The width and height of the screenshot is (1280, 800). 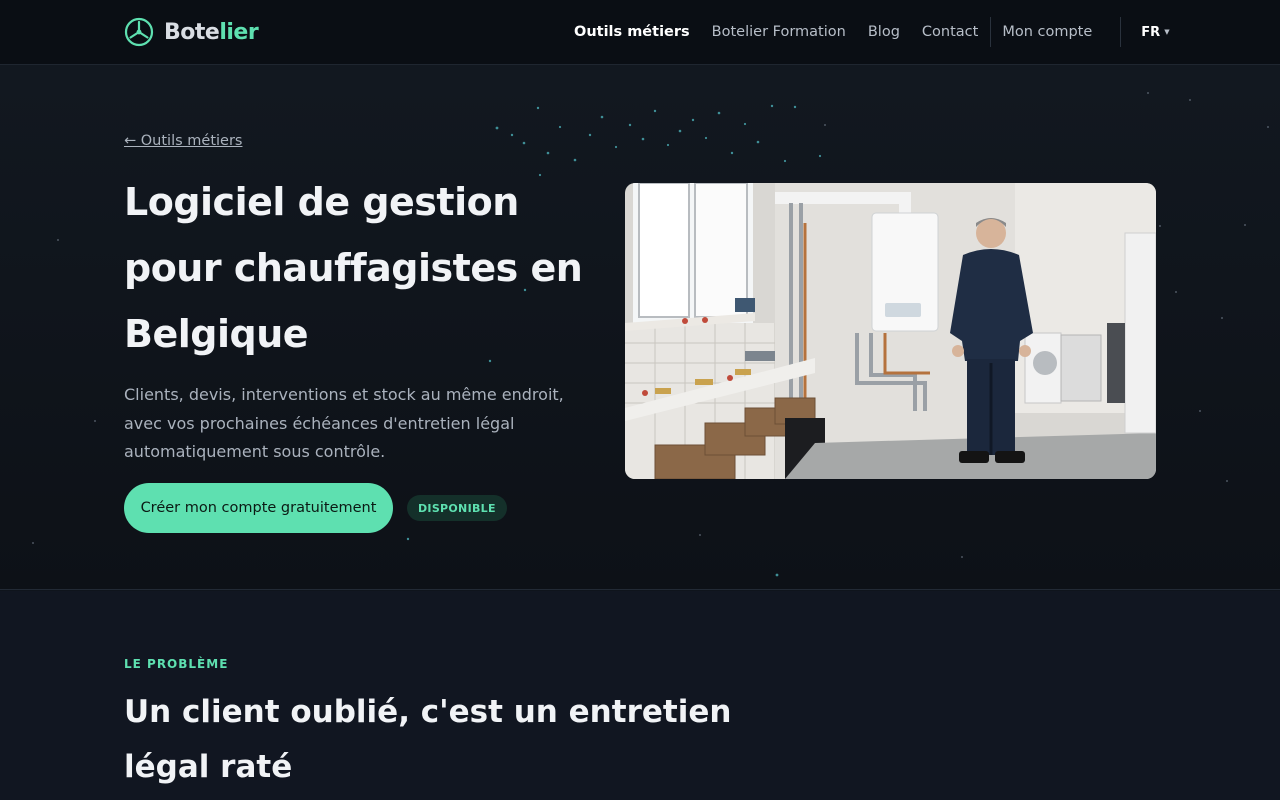 What do you see at coordinates (779, 32) in the screenshot?
I see `nav-item-formation: Botelier Formation` at bounding box center [779, 32].